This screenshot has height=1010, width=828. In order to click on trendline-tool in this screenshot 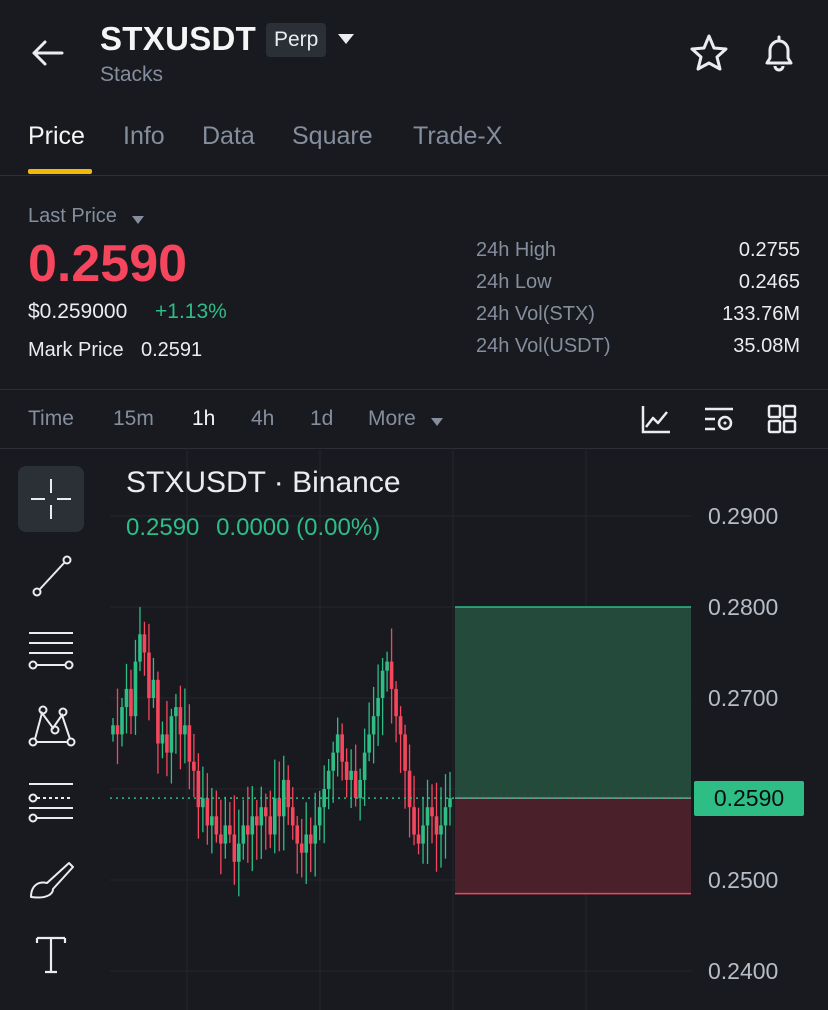, I will do `click(51, 576)`.